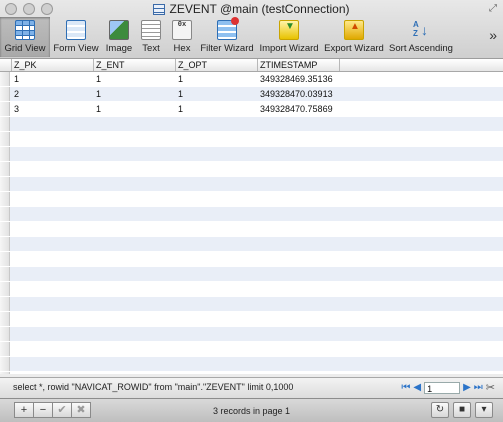 The image size is (503, 422). I want to click on cell-z-pk: 1, so click(53, 79).